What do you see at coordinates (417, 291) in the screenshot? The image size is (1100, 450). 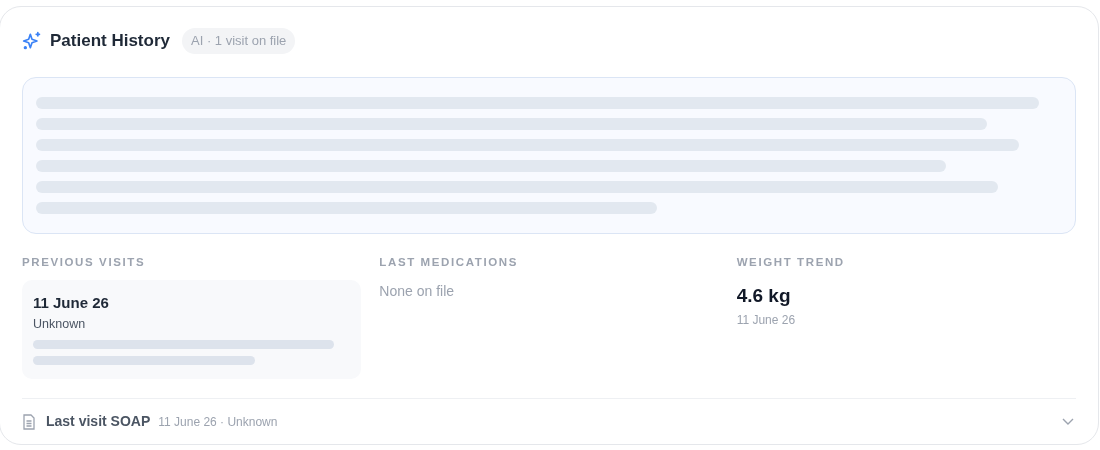 I see `empty-text: None on file` at bounding box center [417, 291].